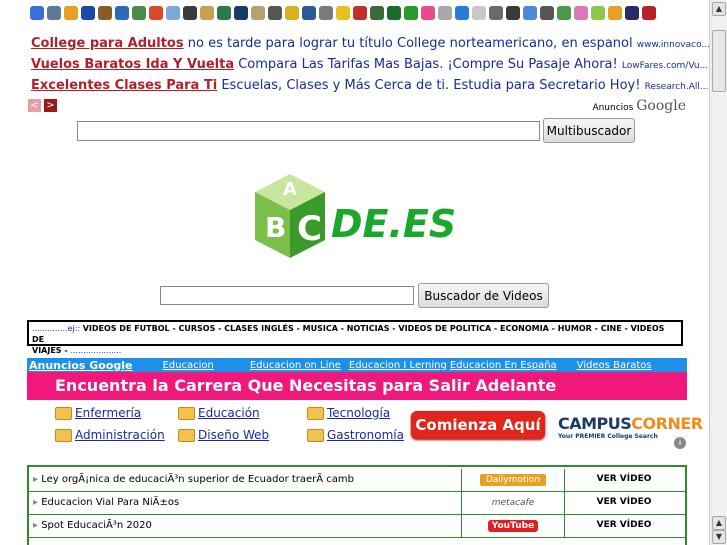 The height and width of the screenshot is (545, 727). Describe the element at coordinates (219, 413) in the screenshot. I see `course-link-educacion: Educación` at that location.